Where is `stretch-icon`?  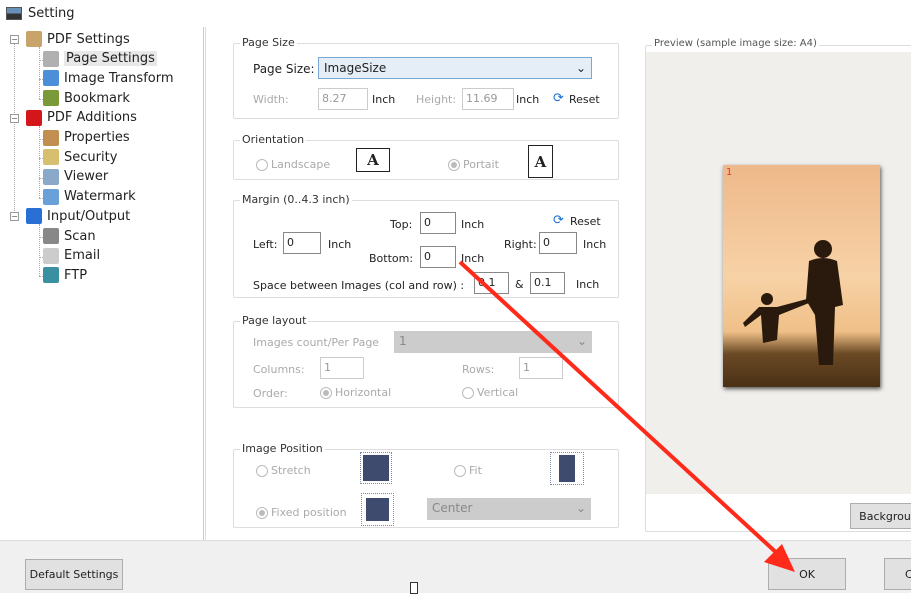 stretch-icon is located at coordinates (376, 468).